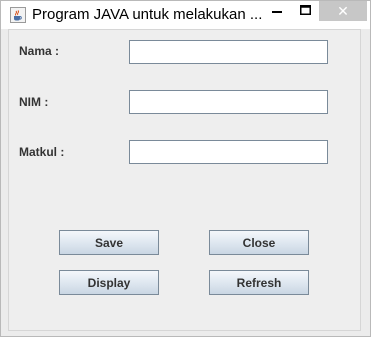 The width and height of the screenshot is (371, 337). What do you see at coordinates (109, 242) in the screenshot?
I see `save-button: Save` at bounding box center [109, 242].